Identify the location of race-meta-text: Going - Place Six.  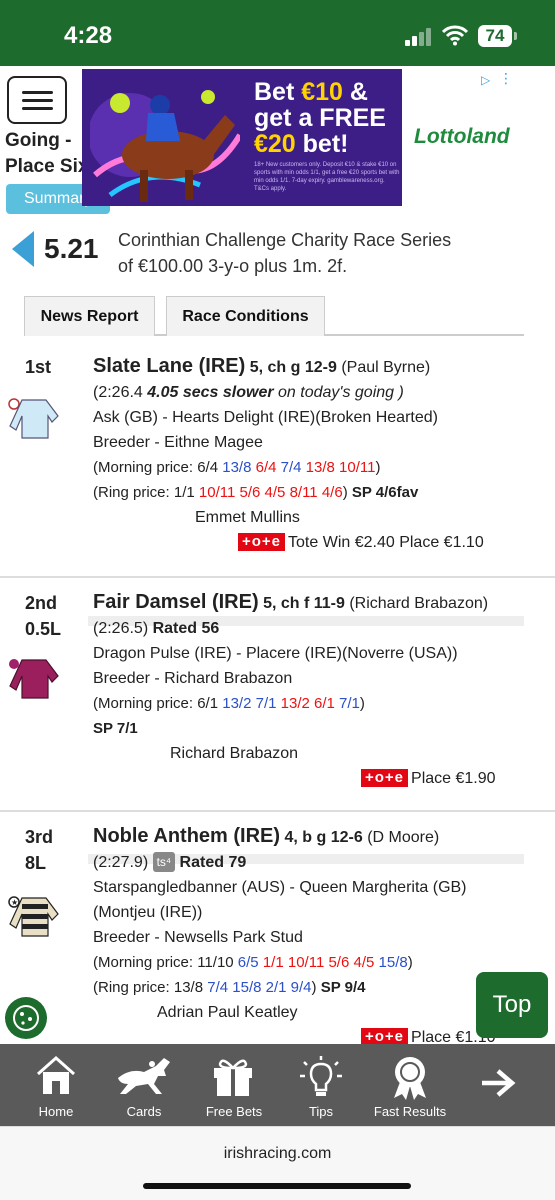
(47, 153).